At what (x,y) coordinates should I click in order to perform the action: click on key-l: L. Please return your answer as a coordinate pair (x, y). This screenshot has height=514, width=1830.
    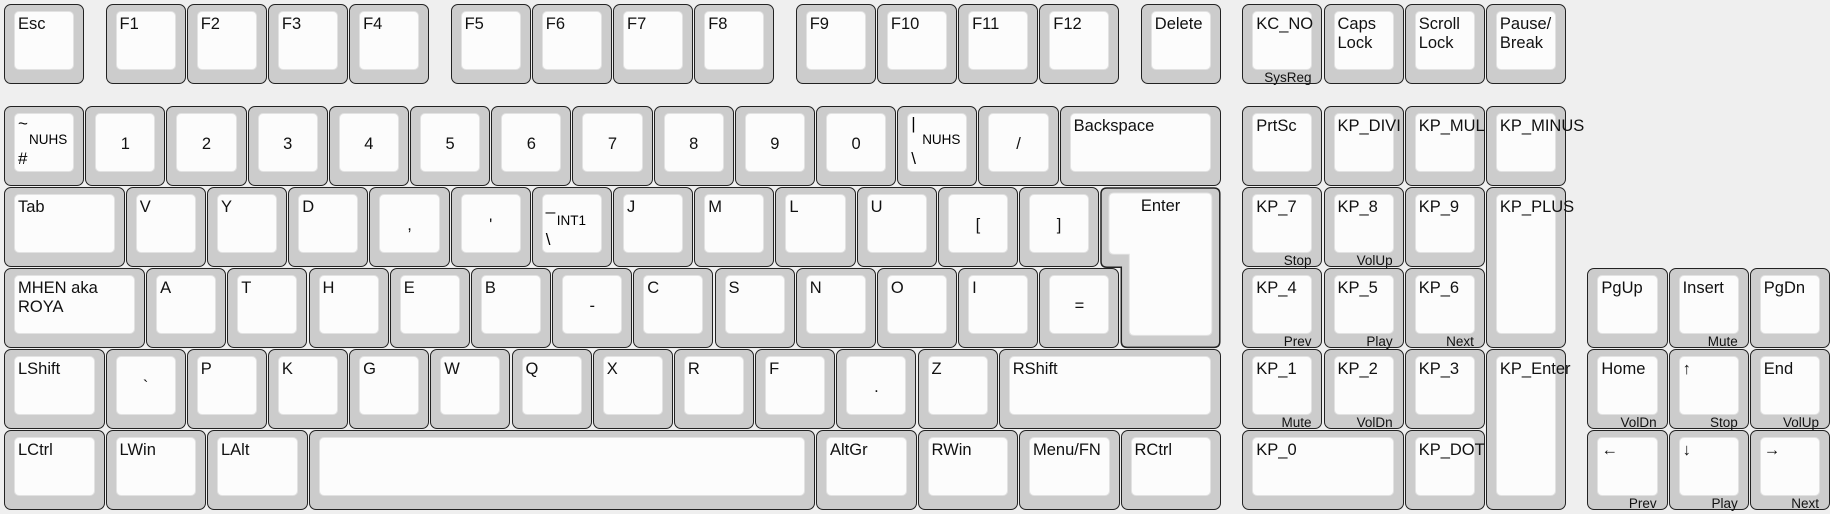
    Looking at the image, I should click on (815, 226).